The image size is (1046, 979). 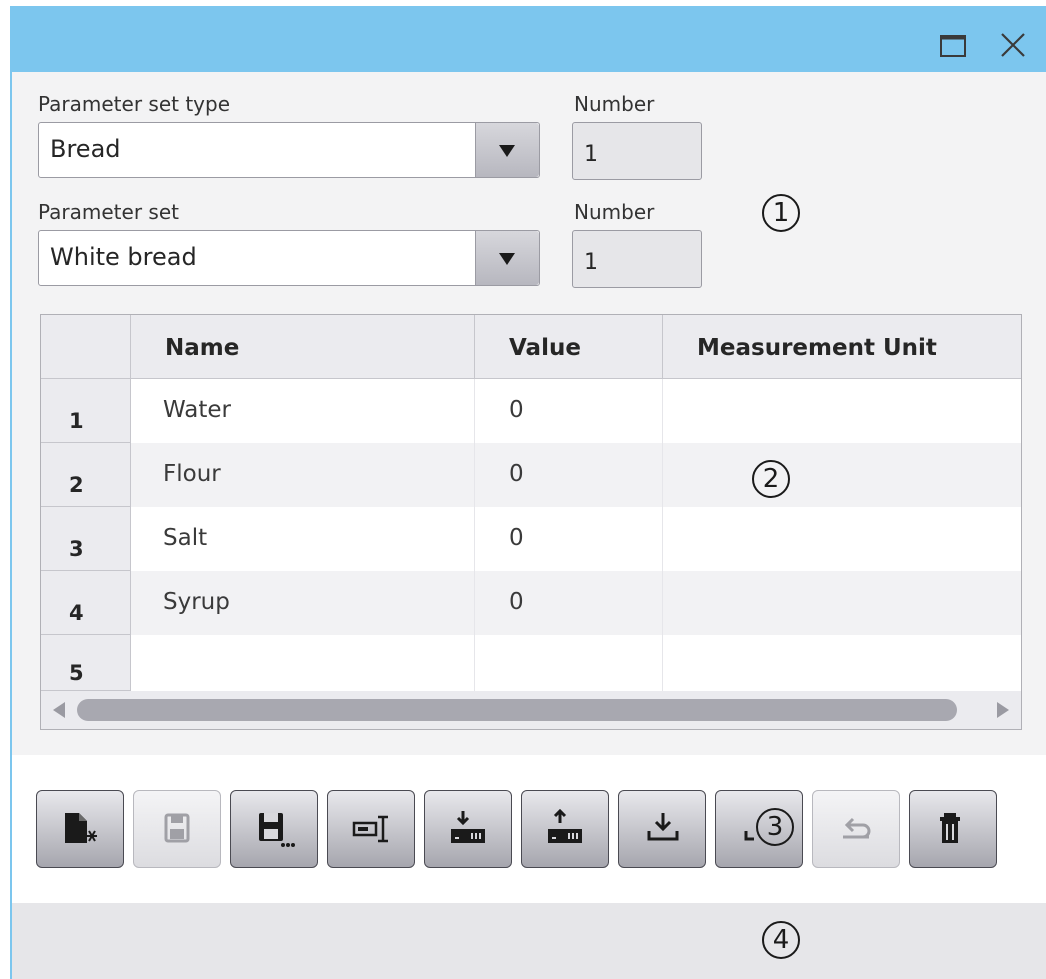 I want to click on scroll-left-icon, so click(x=59, y=710).